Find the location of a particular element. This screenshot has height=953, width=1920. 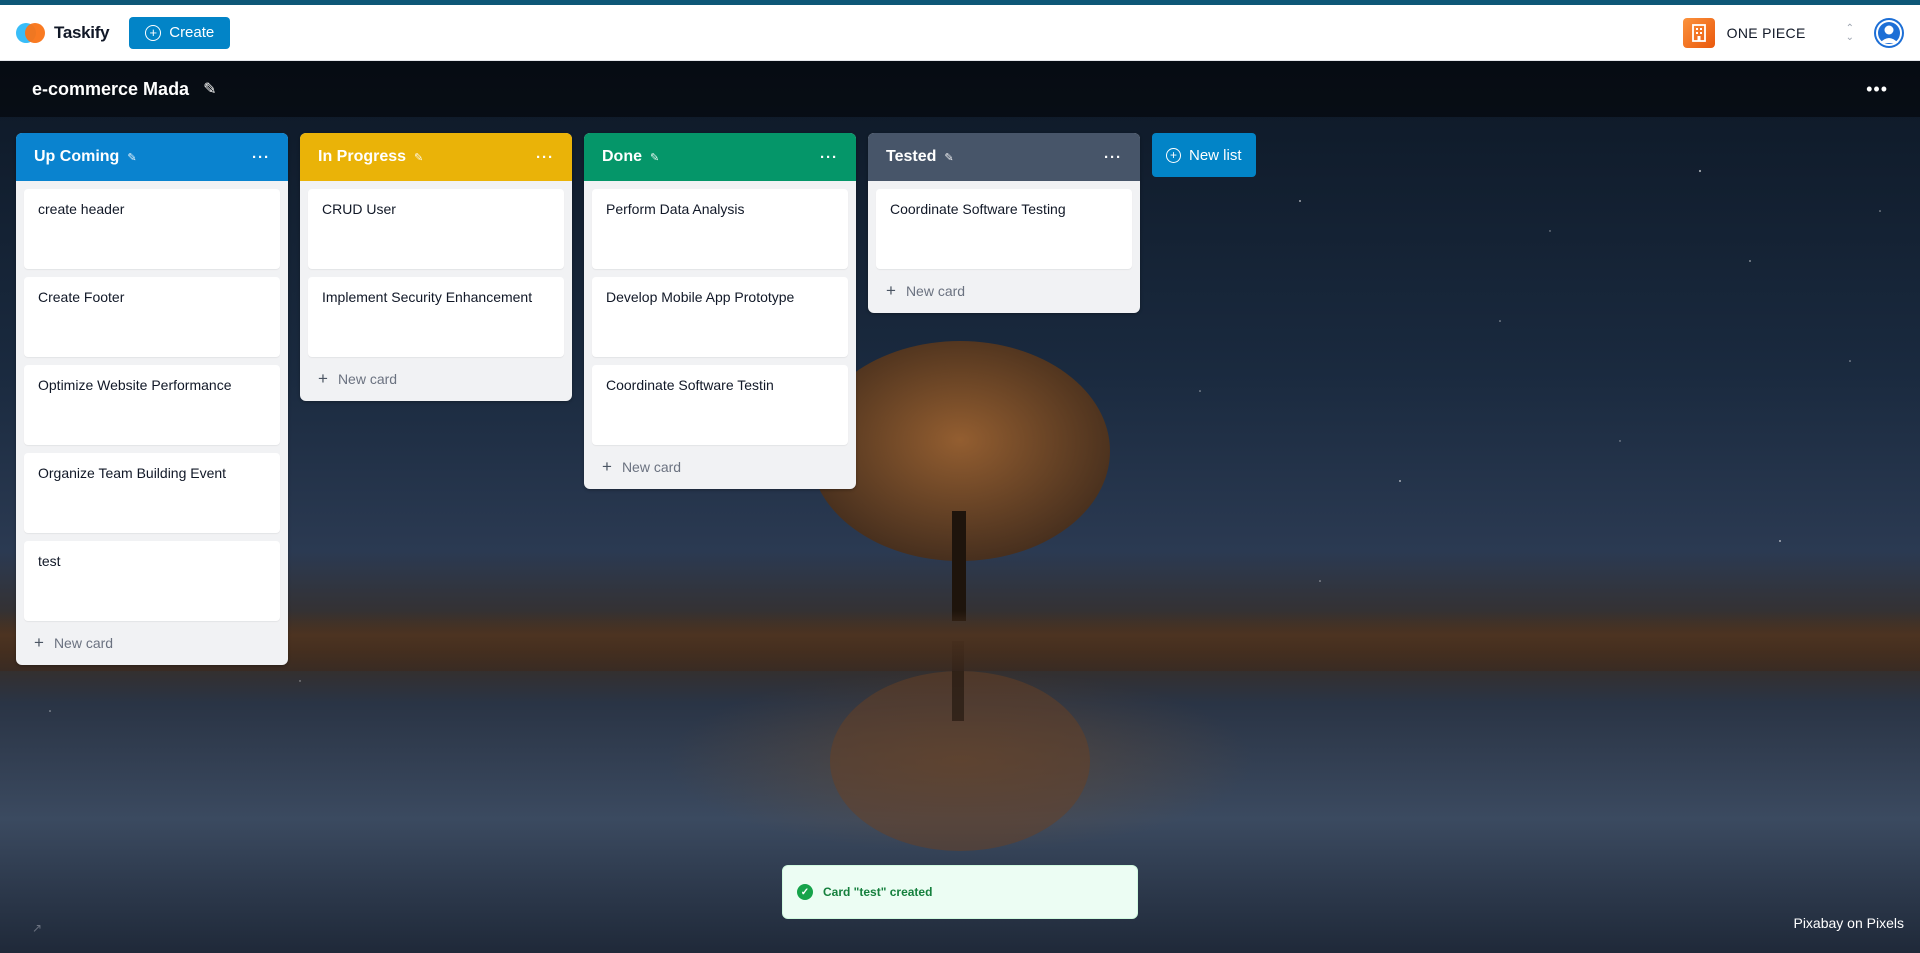

board-title: e-commerce Mada is located at coordinates (110, 89).